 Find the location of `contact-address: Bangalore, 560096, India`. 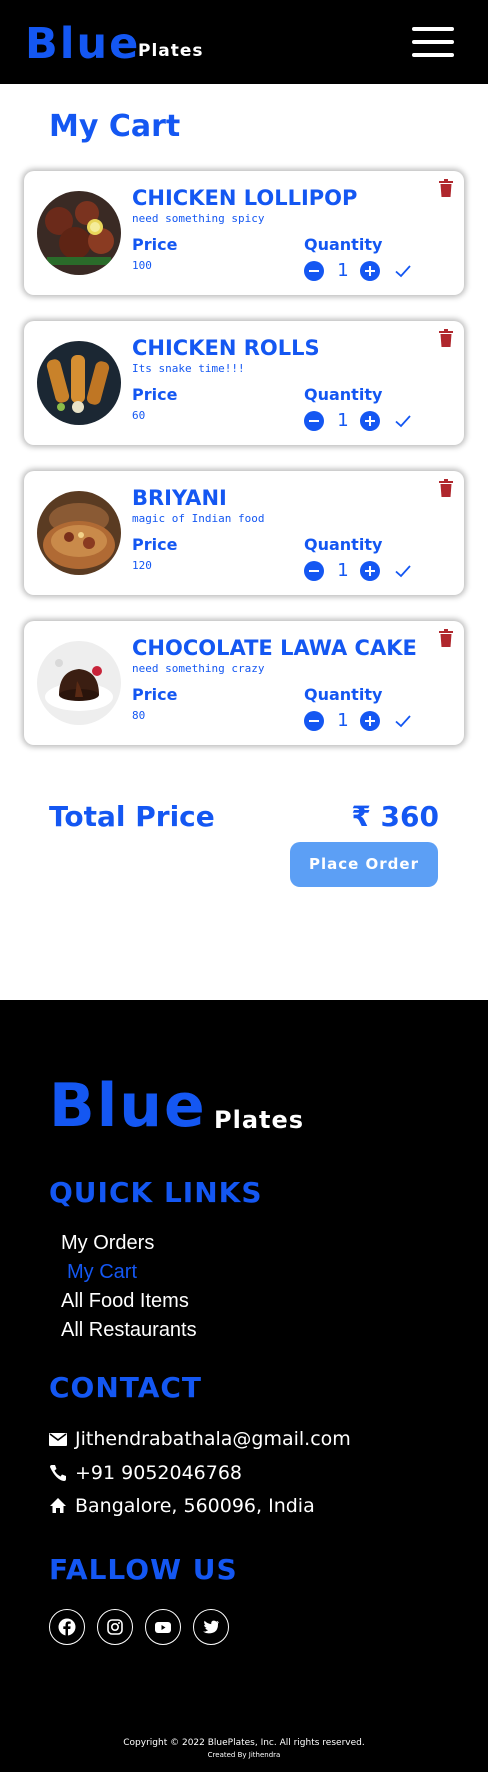

contact-address: Bangalore, 560096, India is located at coordinates (249, 1506).